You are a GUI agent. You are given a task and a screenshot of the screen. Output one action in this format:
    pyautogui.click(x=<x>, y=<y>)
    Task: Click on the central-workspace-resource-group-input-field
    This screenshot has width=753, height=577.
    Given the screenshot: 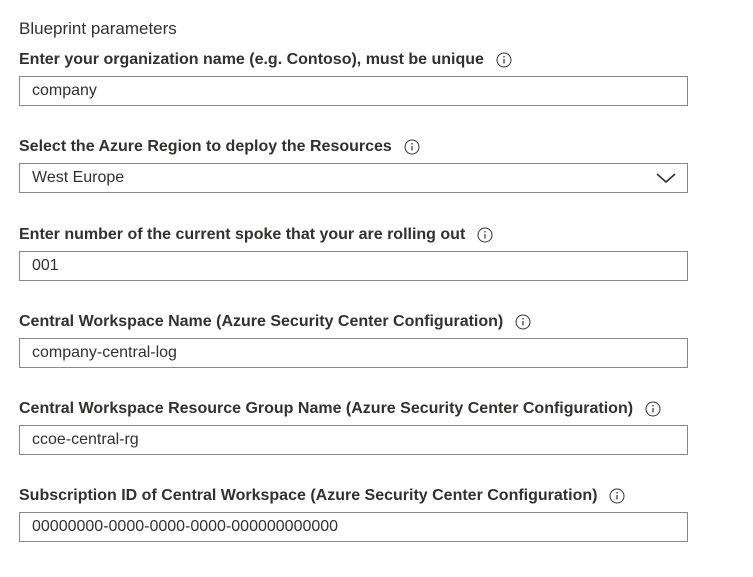 What is the action you would take?
    pyautogui.click(x=359, y=440)
    